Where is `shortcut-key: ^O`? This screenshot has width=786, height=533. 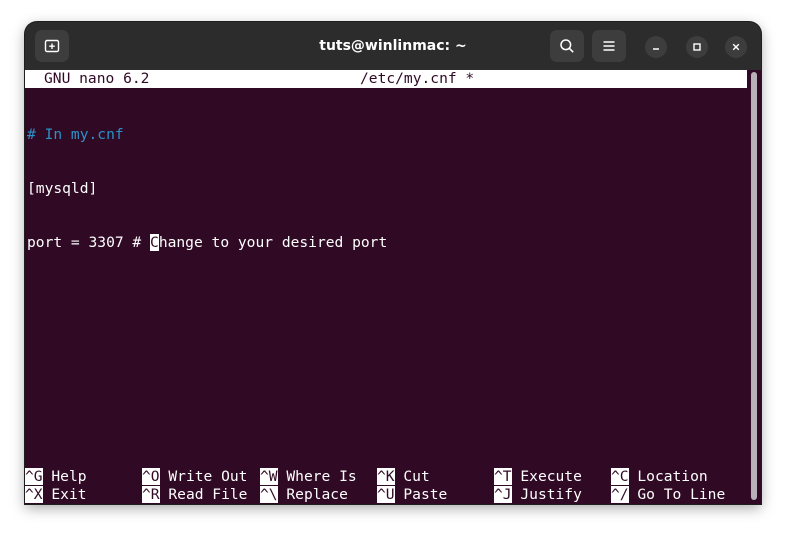
shortcut-key: ^O is located at coordinates (151, 476).